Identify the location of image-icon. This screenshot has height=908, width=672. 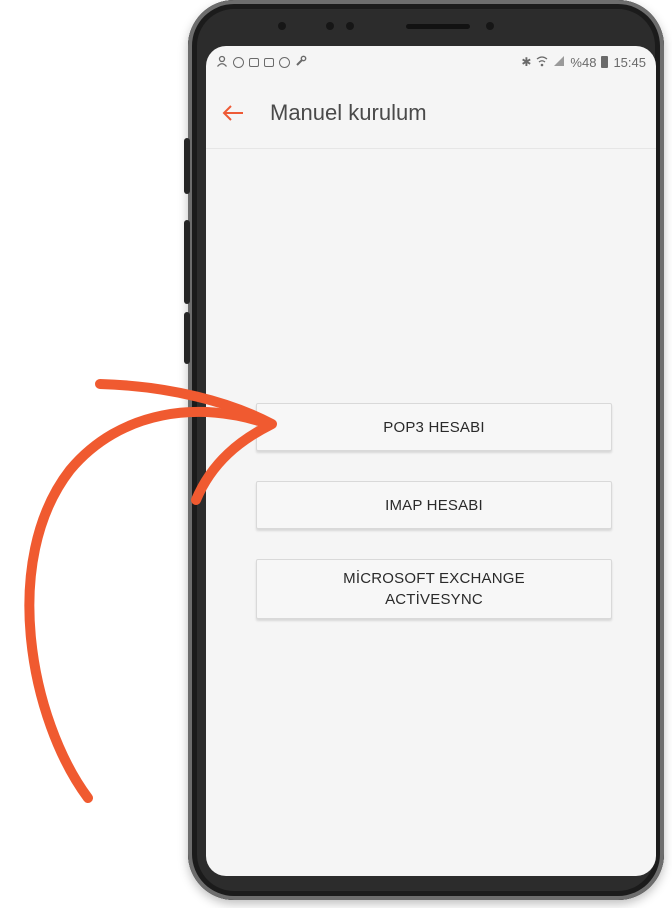
(254, 62).